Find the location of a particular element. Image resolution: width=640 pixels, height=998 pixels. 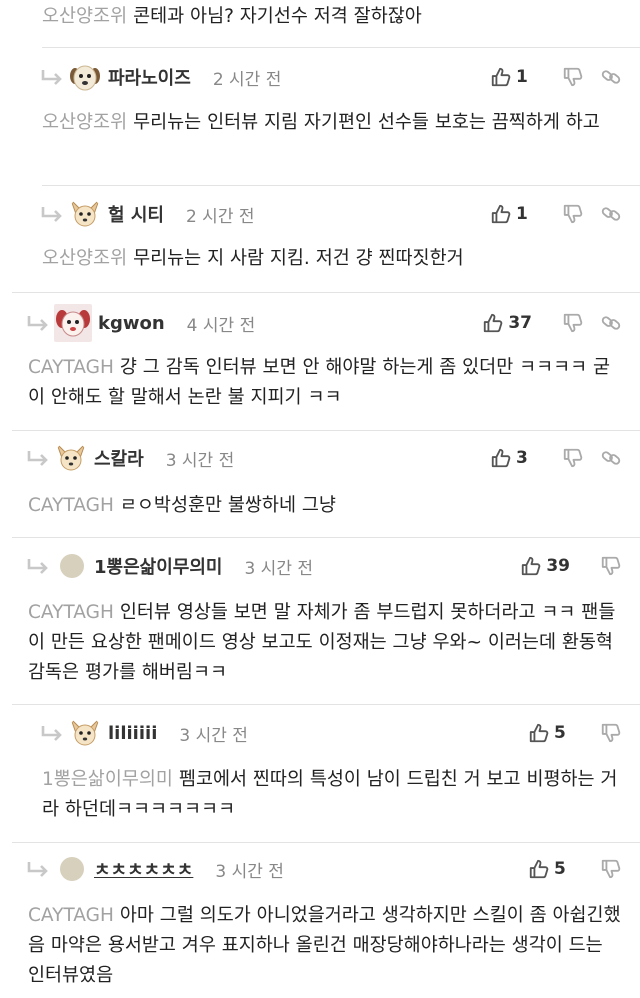

comment-actions: 39 is located at coordinates (571, 566).